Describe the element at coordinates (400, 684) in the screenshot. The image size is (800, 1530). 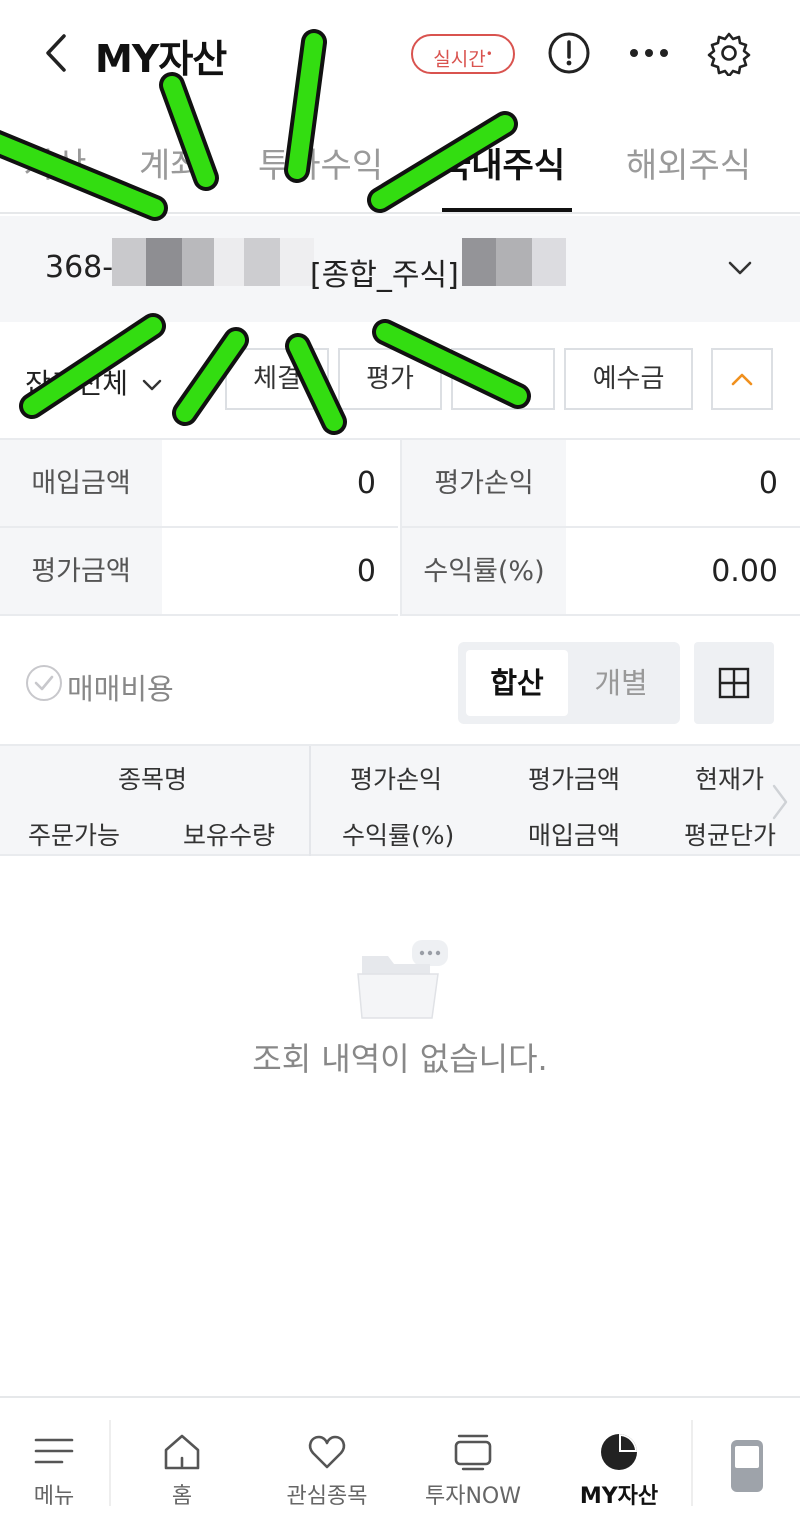
I see `view-controls: 매매비용 합산 개별` at that location.